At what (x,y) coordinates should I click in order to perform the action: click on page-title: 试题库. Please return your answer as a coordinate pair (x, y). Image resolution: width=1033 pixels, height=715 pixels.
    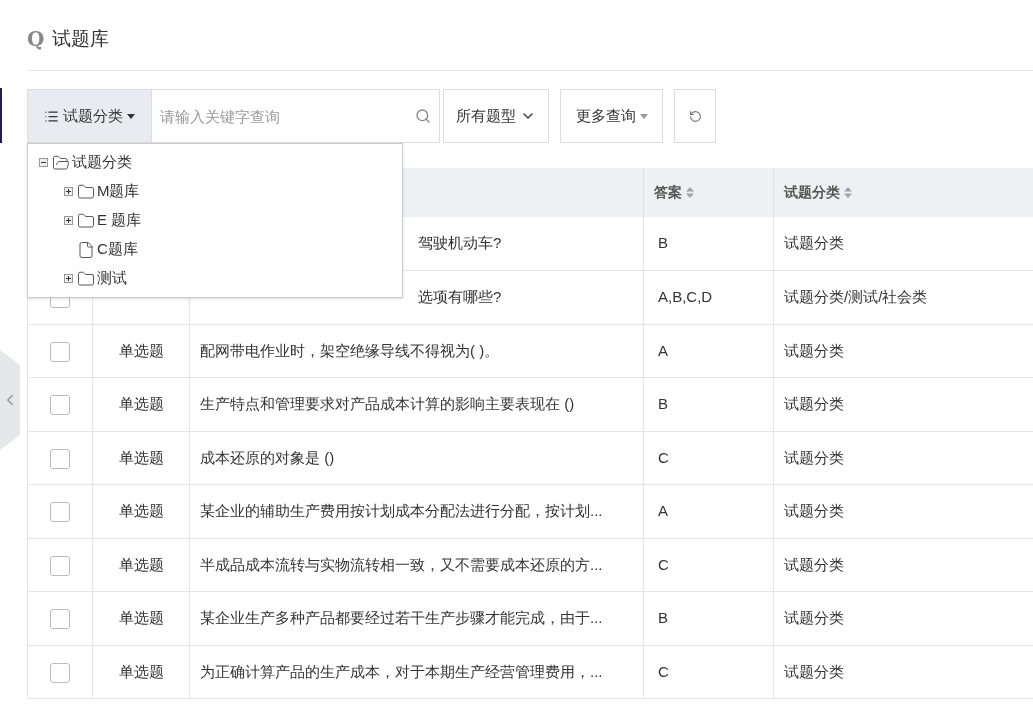
    Looking at the image, I should click on (81, 38).